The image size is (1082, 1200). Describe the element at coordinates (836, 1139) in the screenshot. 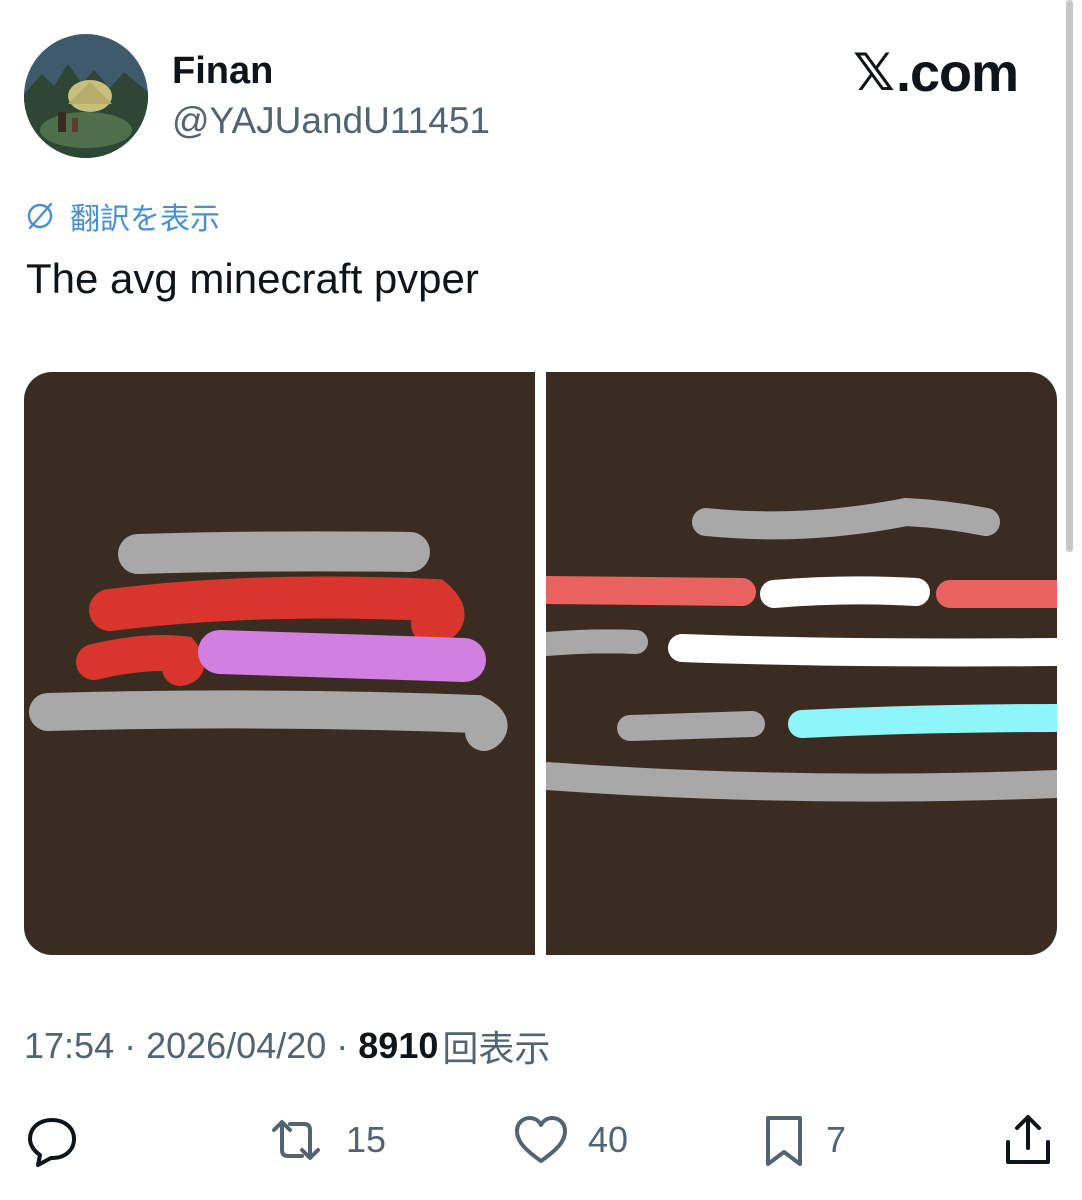

I see `bookmark-count: 7` at that location.